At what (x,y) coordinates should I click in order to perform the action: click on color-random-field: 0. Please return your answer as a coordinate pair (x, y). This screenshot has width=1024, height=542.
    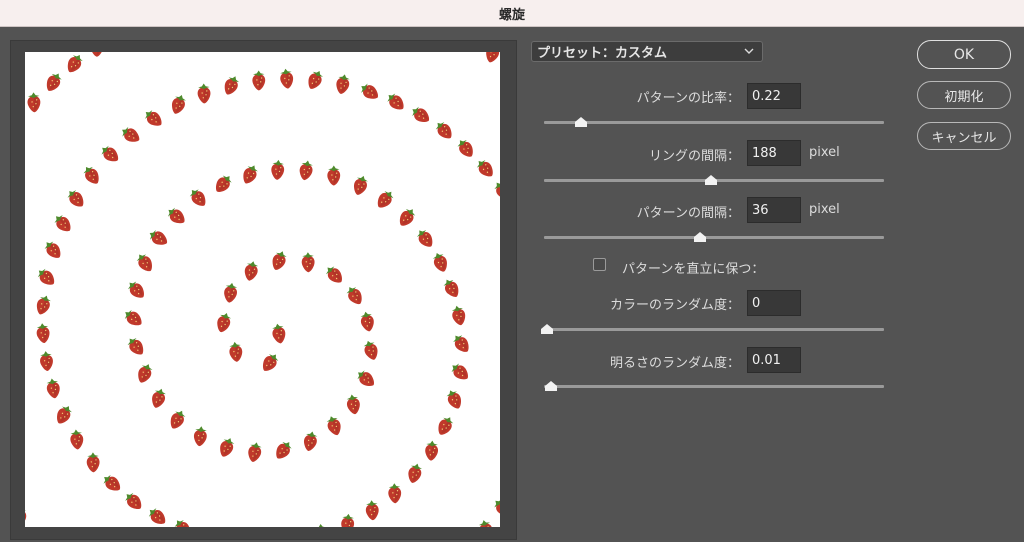
    Looking at the image, I should click on (774, 303).